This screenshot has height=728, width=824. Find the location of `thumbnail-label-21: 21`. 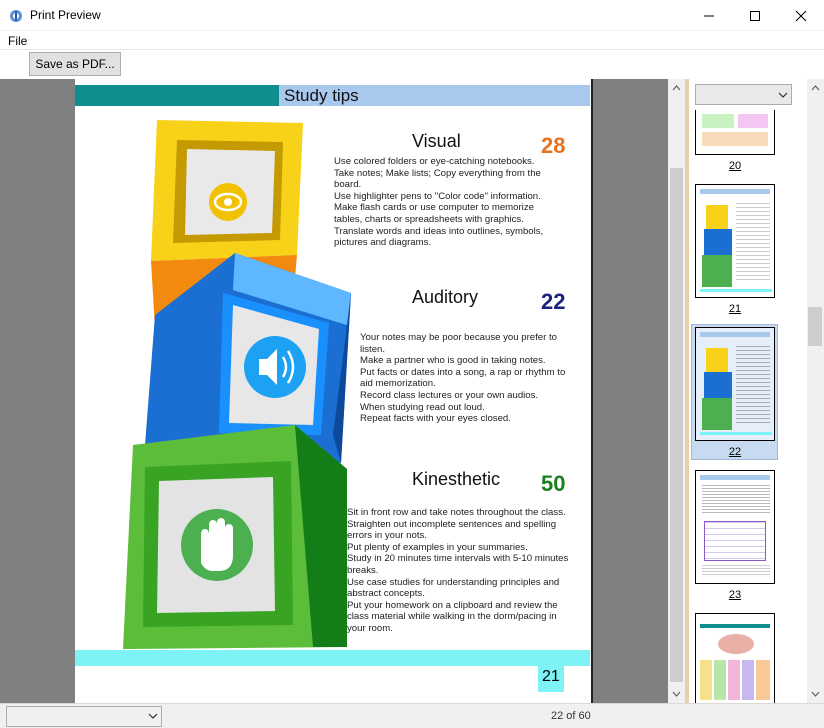

thumbnail-label-21: 21 is located at coordinates (735, 309).